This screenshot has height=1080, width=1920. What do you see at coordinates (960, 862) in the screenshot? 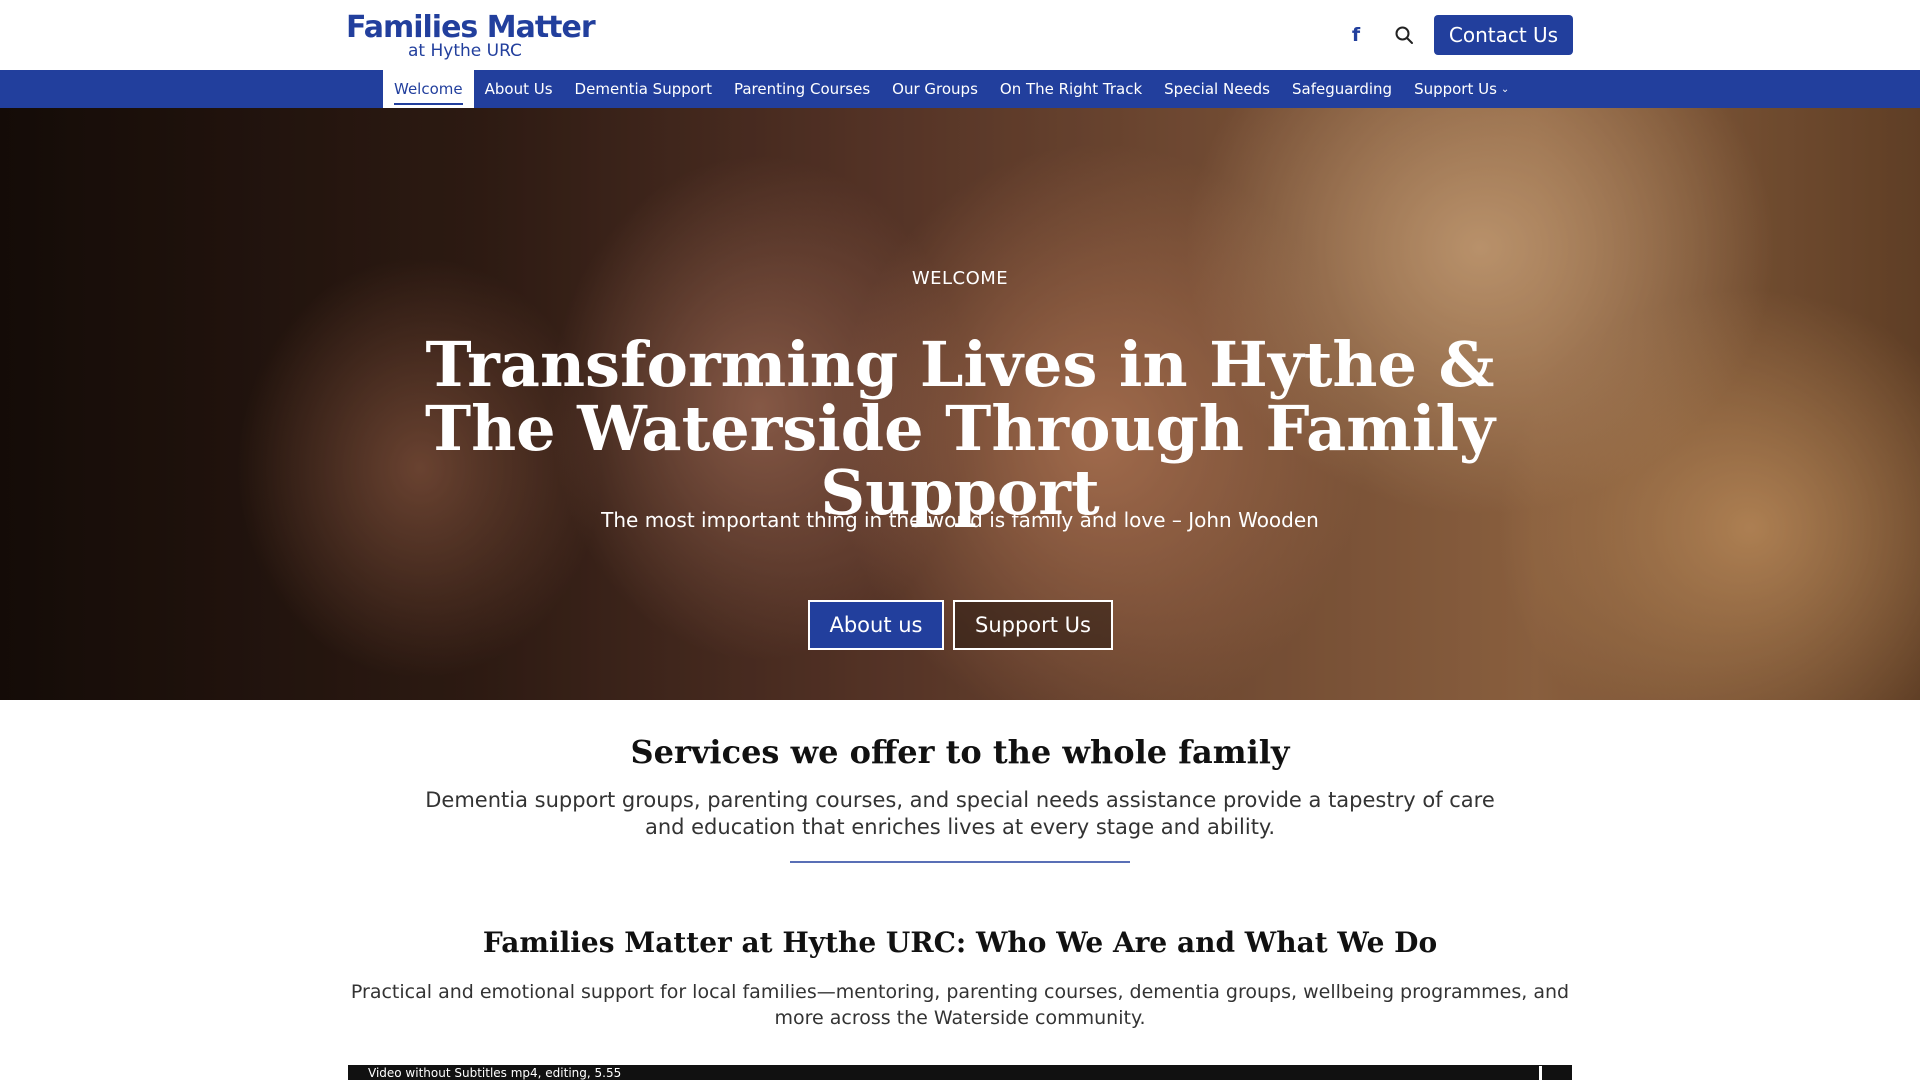
I see `section-divider` at bounding box center [960, 862].